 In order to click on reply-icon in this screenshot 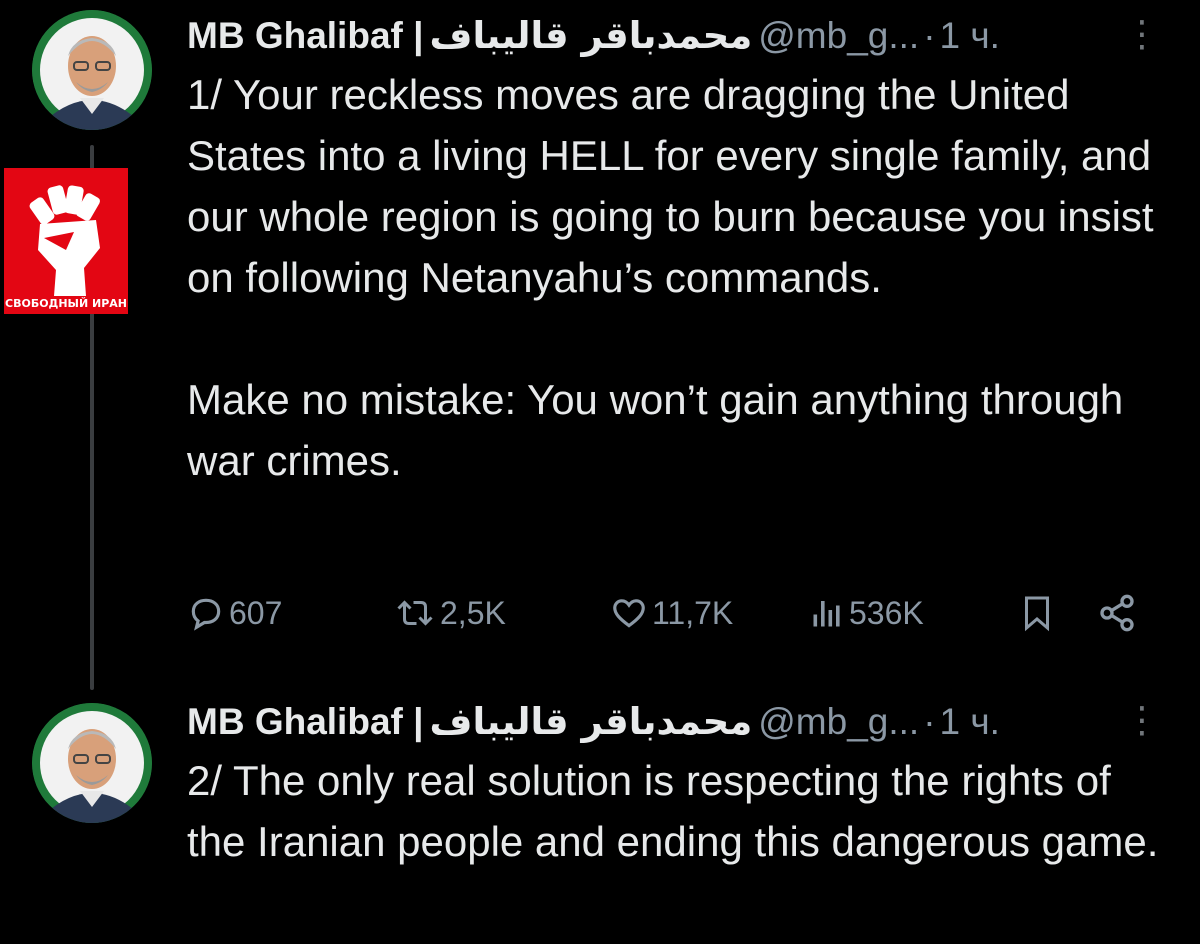, I will do `click(206, 614)`.